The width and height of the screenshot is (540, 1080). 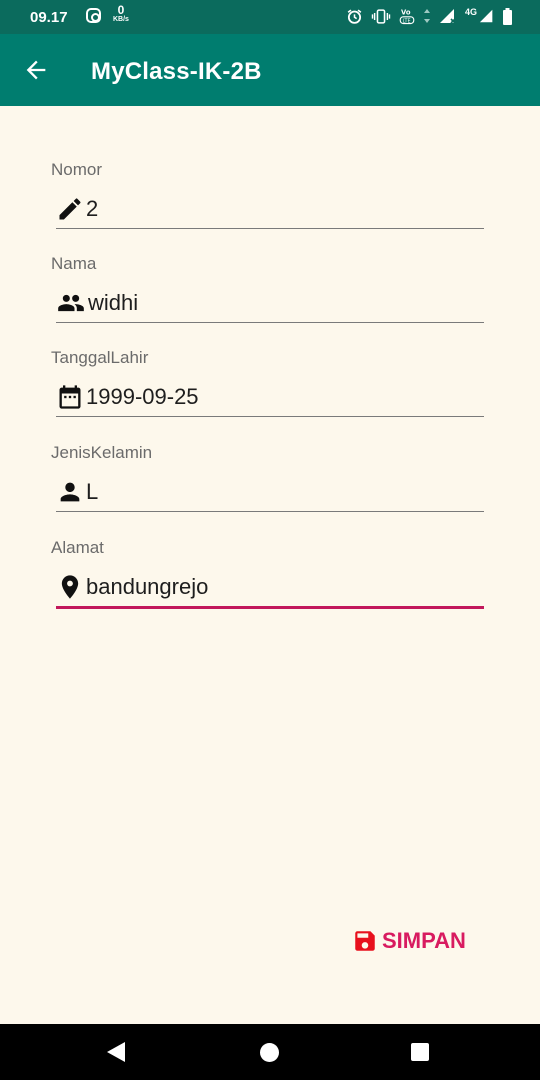 I want to click on nama-input: widhi, so click(x=270, y=303).